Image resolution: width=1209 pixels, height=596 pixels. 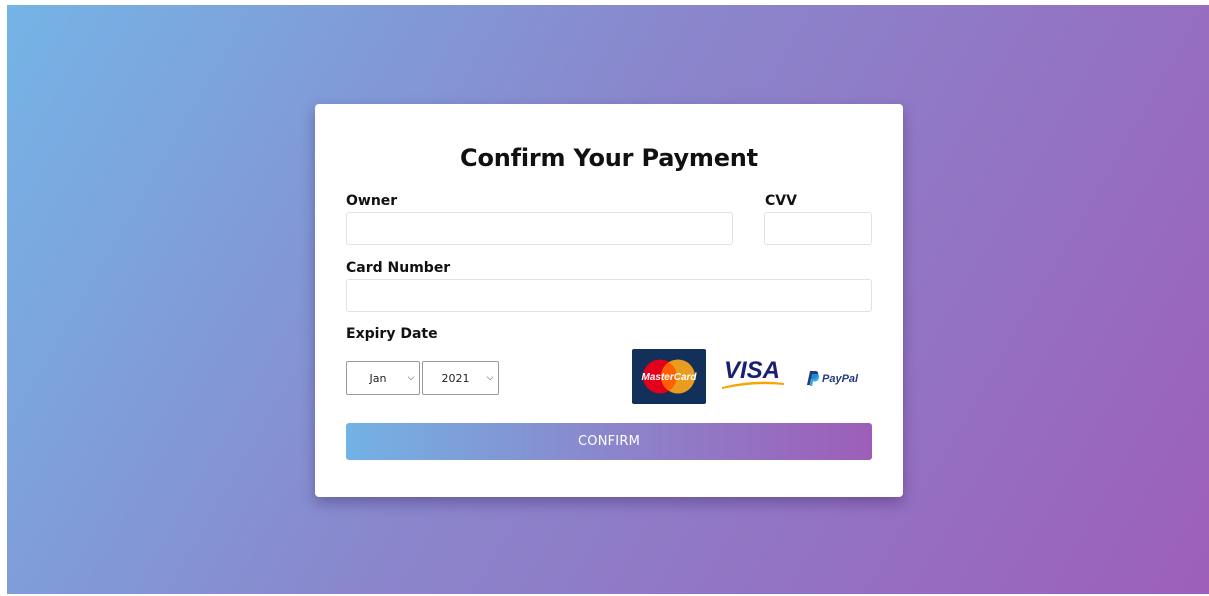 What do you see at coordinates (539, 228) in the screenshot?
I see `owner-input` at bounding box center [539, 228].